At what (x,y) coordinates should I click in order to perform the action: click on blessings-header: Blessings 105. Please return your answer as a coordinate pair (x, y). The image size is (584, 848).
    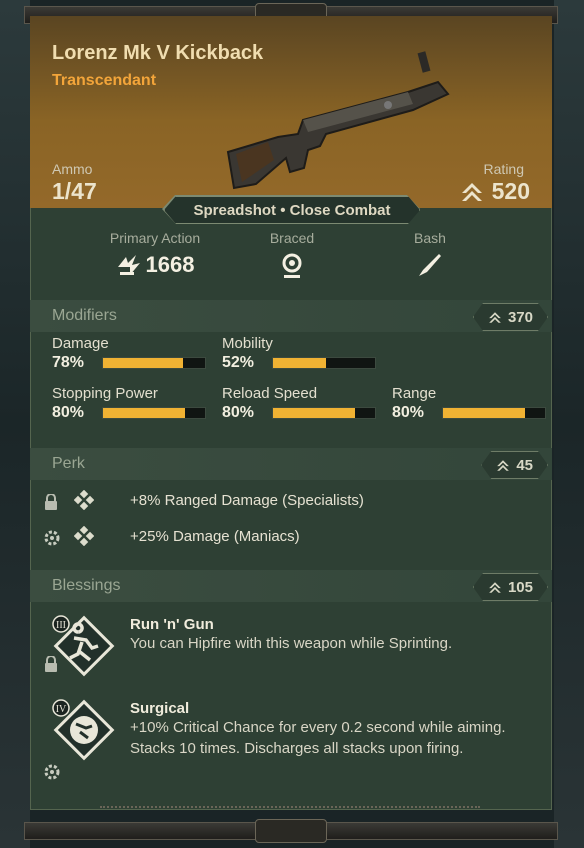
    Looking at the image, I should click on (291, 586).